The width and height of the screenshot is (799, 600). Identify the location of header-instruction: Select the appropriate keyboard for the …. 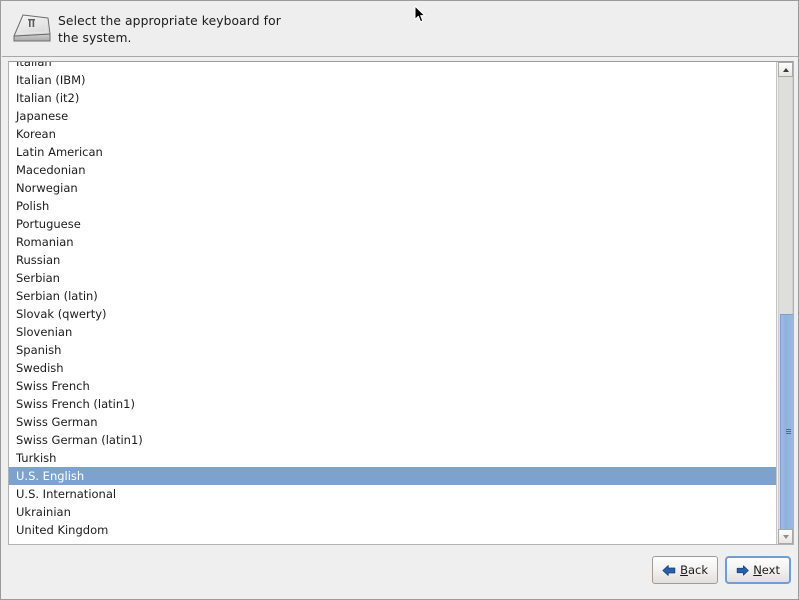
(169, 29).